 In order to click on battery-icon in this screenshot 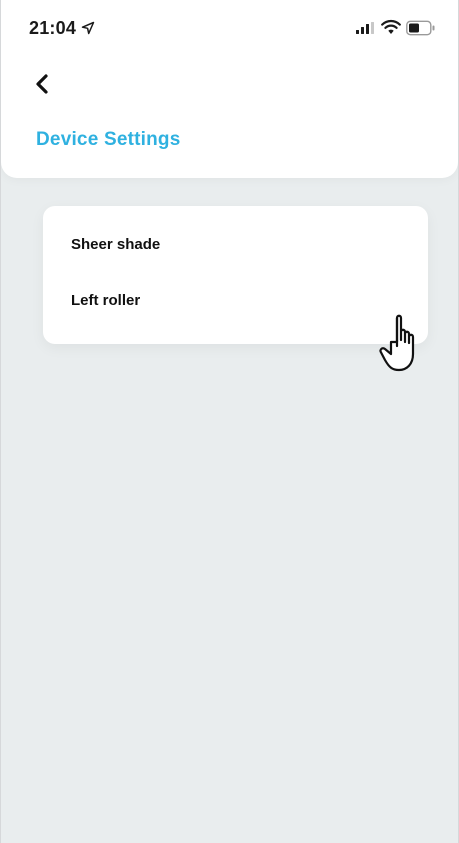, I will do `click(420, 28)`.